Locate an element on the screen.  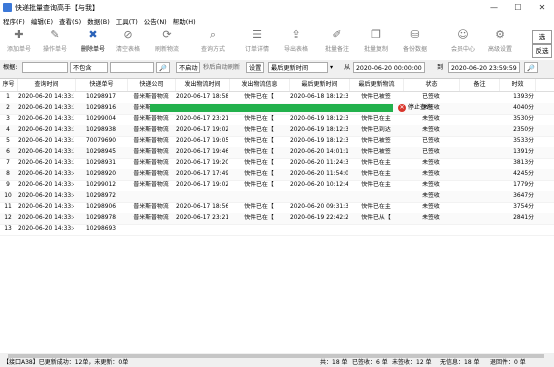
column-header: 快递单号 is located at coordinates (102, 85).